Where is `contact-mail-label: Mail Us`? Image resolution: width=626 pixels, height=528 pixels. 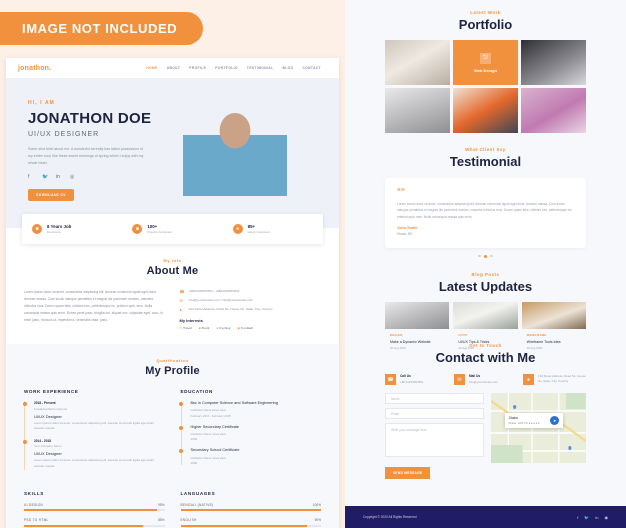
contact-mail-label: Mail Us is located at coordinates (475, 376).